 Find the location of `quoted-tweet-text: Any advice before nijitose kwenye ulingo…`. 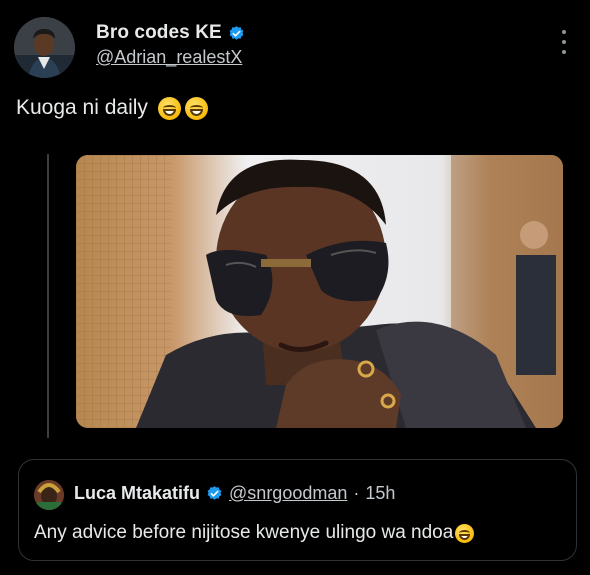

quoted-tweet-text: Any advice before nijitose kwenye ulingo… is located at coordinates (254, 533).